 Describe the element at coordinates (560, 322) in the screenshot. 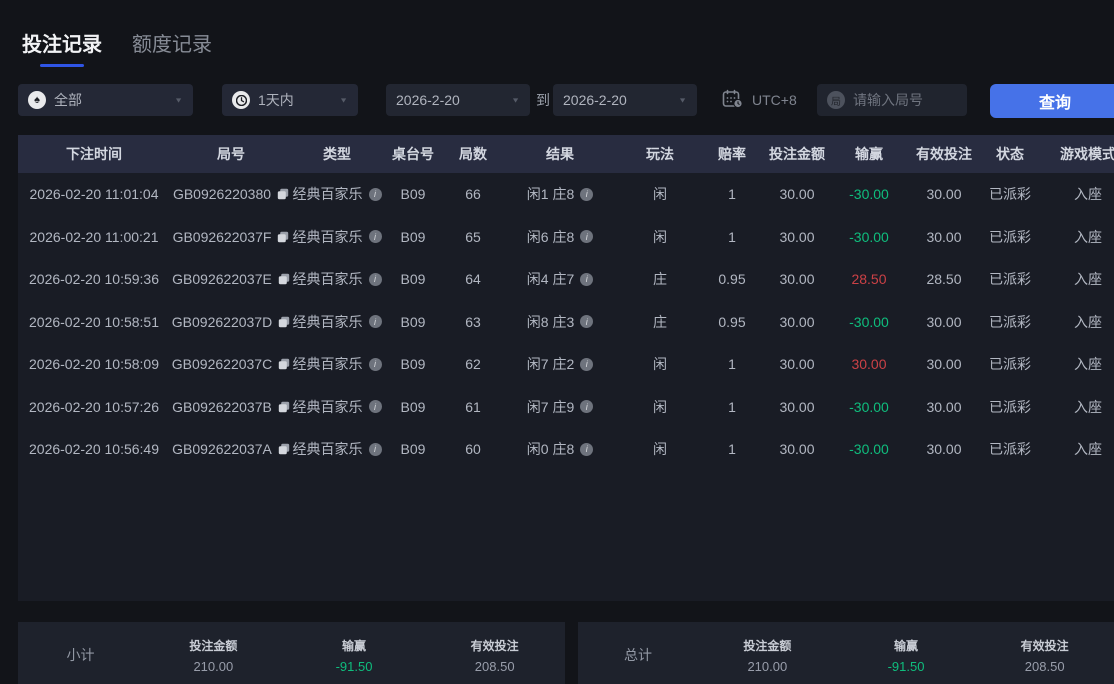

I see `cell-result: 闲8 庄3 i` at that location.